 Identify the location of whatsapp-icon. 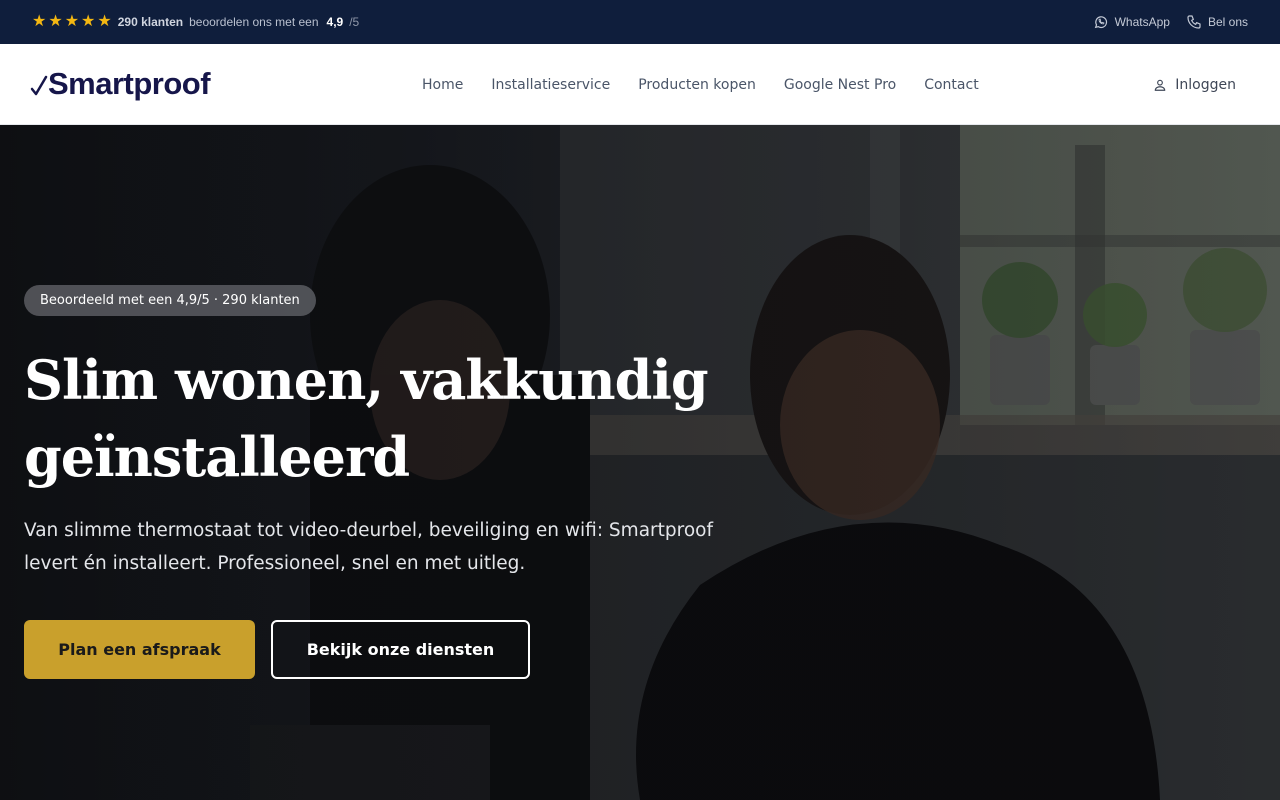
(1100, 22).